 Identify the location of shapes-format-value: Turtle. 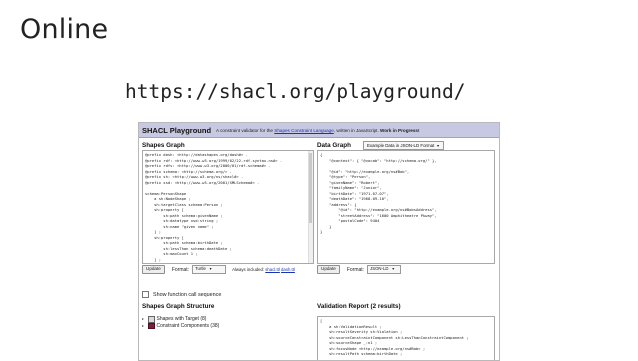
(200, 269).